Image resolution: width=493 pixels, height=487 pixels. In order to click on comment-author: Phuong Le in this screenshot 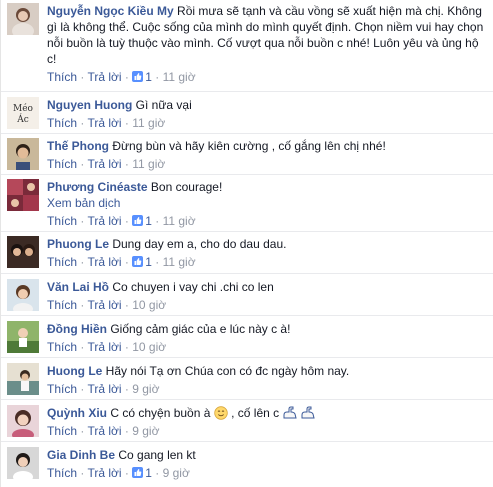, I will do `click(78, 244)`.